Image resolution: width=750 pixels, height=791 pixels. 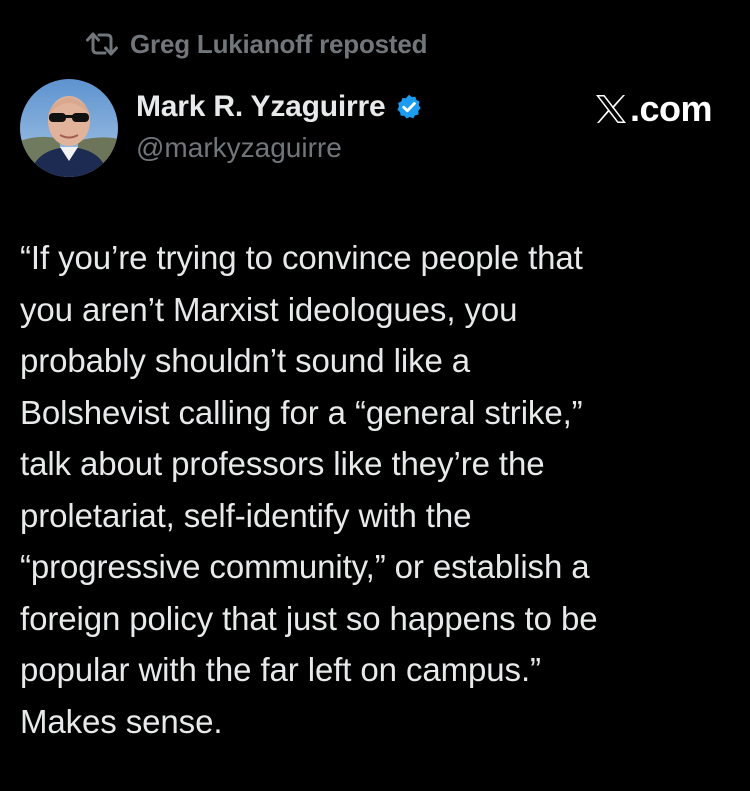 What do you see at coordinates (261, 107) in the screenshot?
I see `author-display-name: Mark R. Yzaguirre` at bounding box center [261, 107].